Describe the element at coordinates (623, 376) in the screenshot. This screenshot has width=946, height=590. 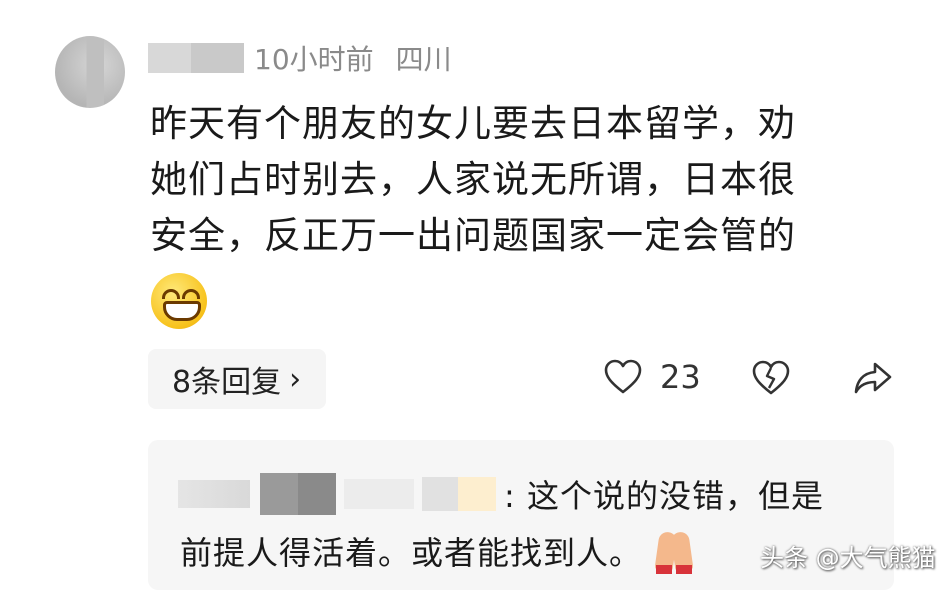
I see `heart-icon` at that location.